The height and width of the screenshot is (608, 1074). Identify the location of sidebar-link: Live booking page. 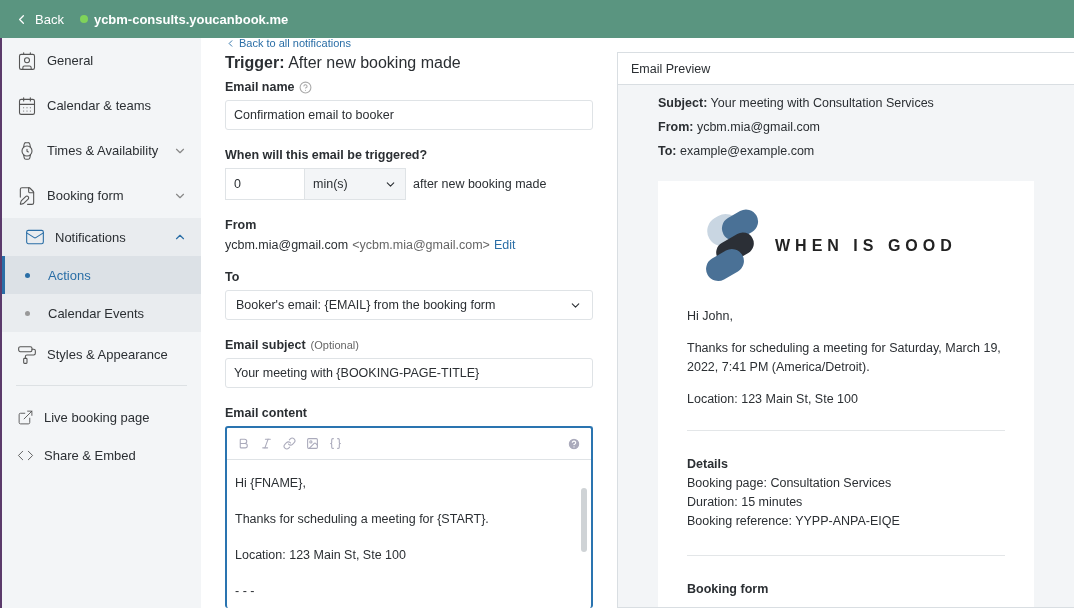
(101, 417).